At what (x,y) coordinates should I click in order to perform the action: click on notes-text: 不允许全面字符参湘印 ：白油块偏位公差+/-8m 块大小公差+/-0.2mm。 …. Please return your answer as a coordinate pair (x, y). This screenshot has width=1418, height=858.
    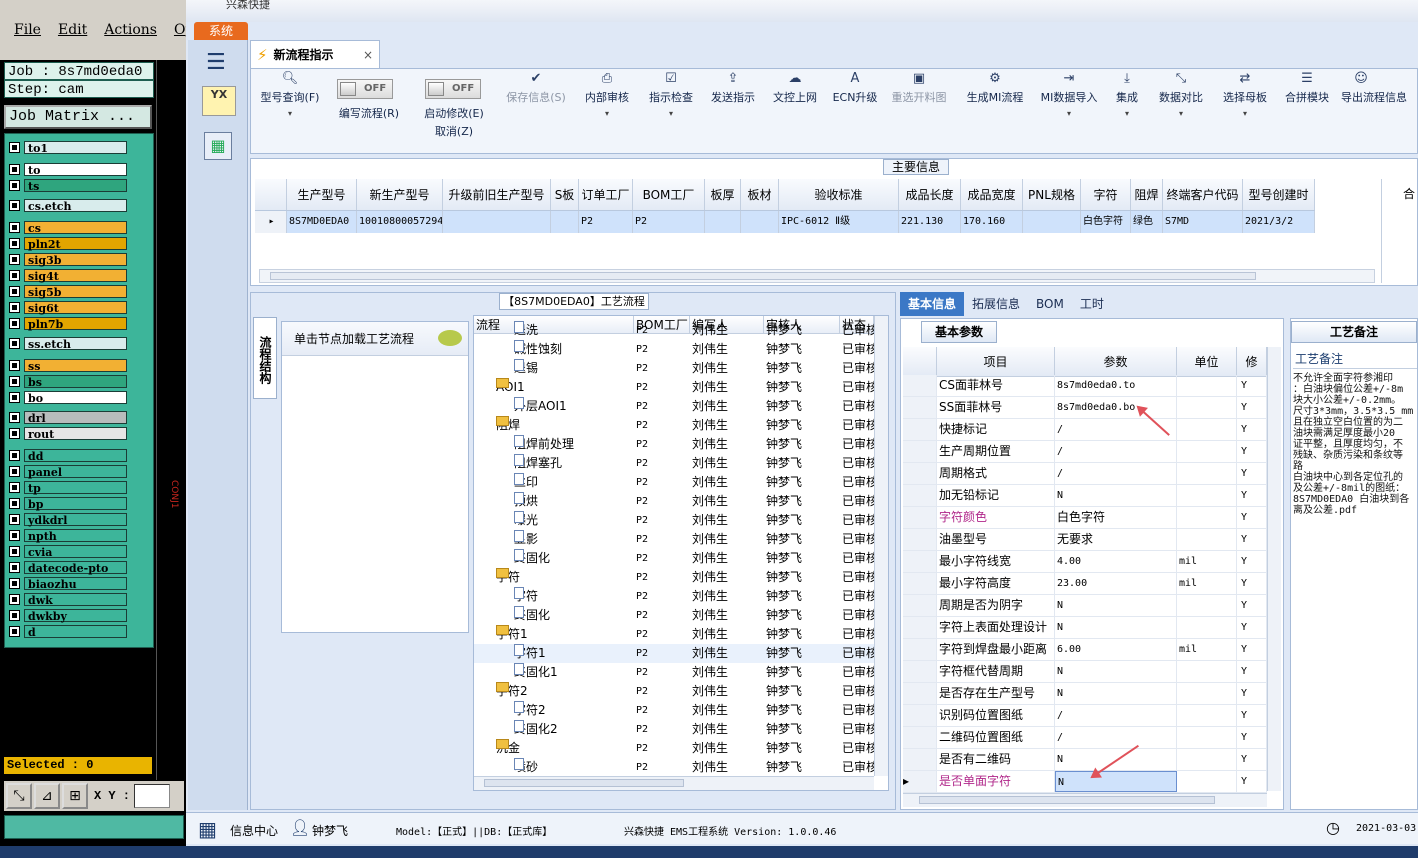
    Looking at the image, I should click on (1355, 444).